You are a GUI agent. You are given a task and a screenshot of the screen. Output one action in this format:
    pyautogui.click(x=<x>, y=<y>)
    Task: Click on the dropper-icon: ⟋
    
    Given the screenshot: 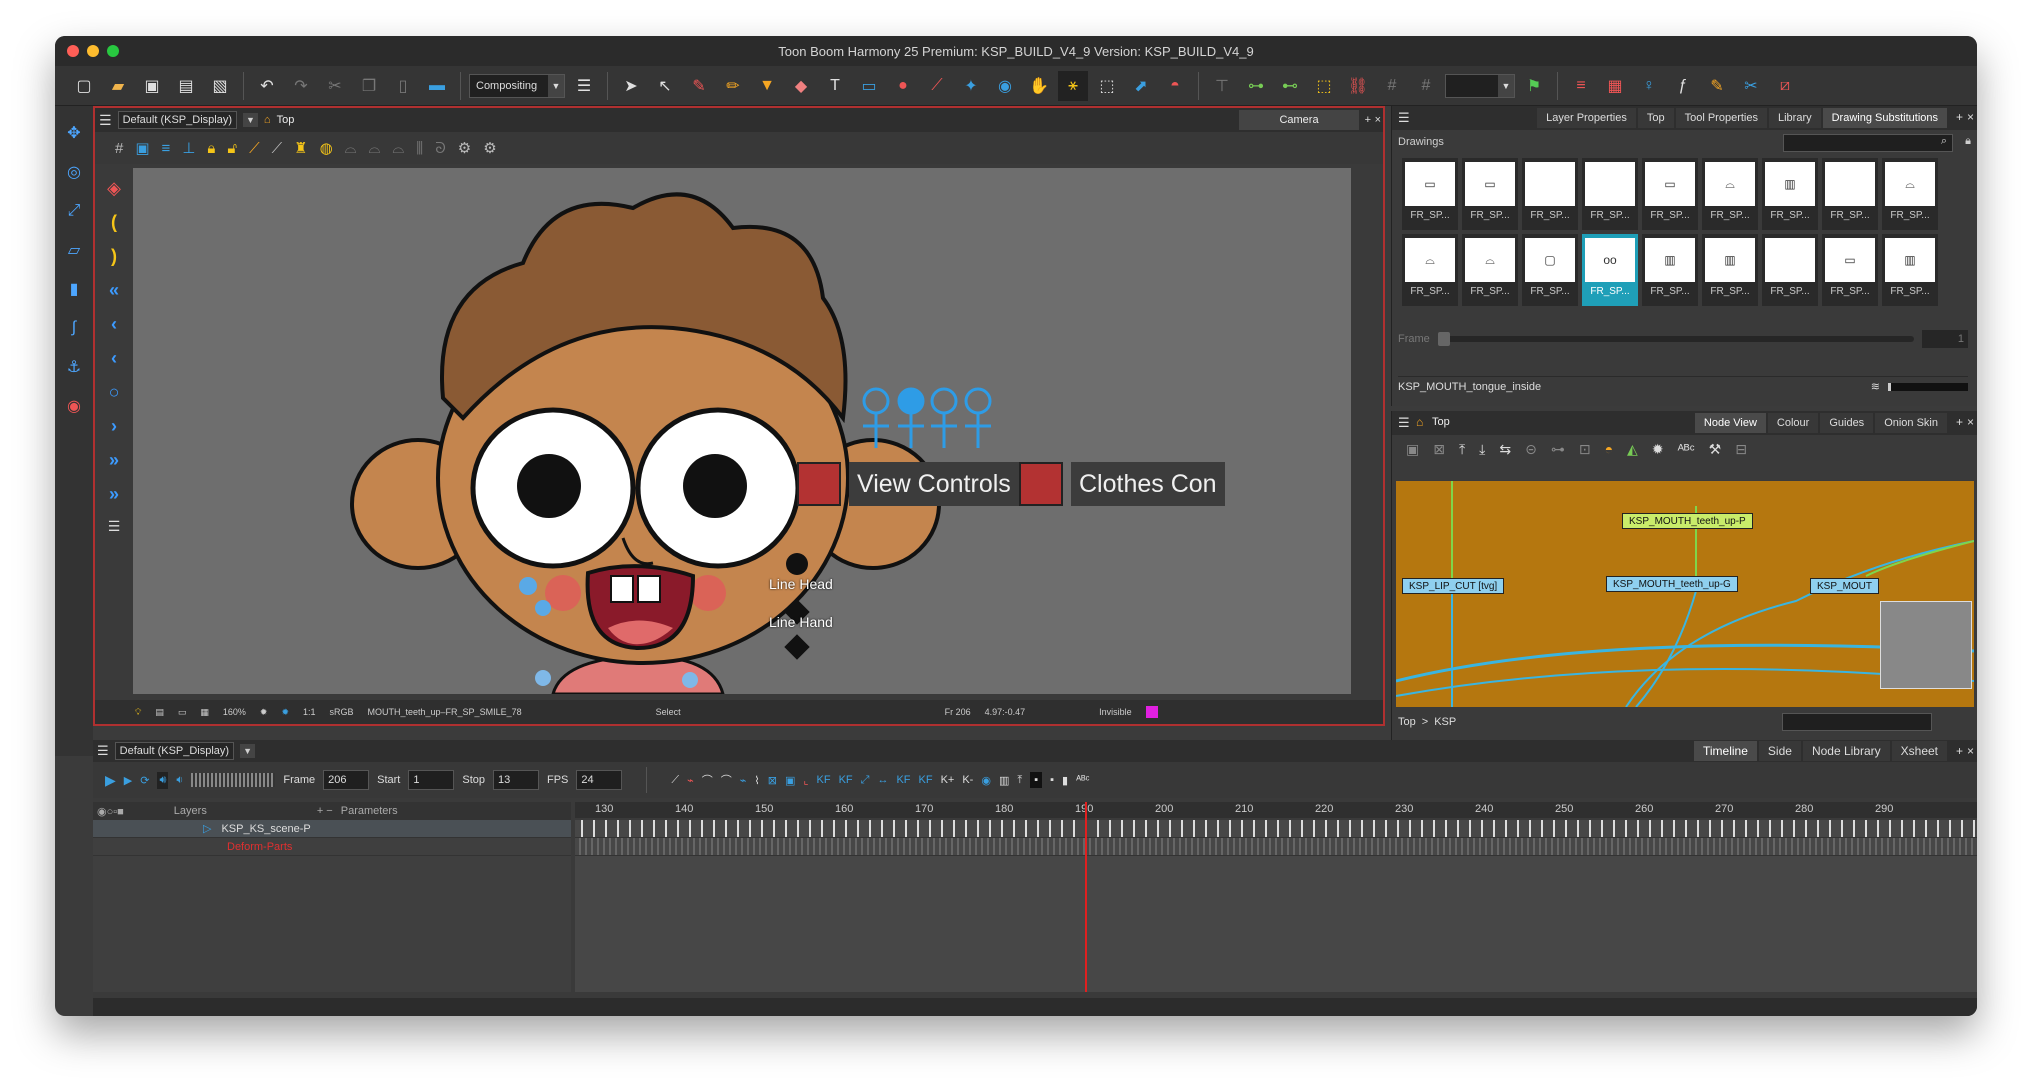 What is the action you would take?
    pyautogui.click(x=937, y=86)
    